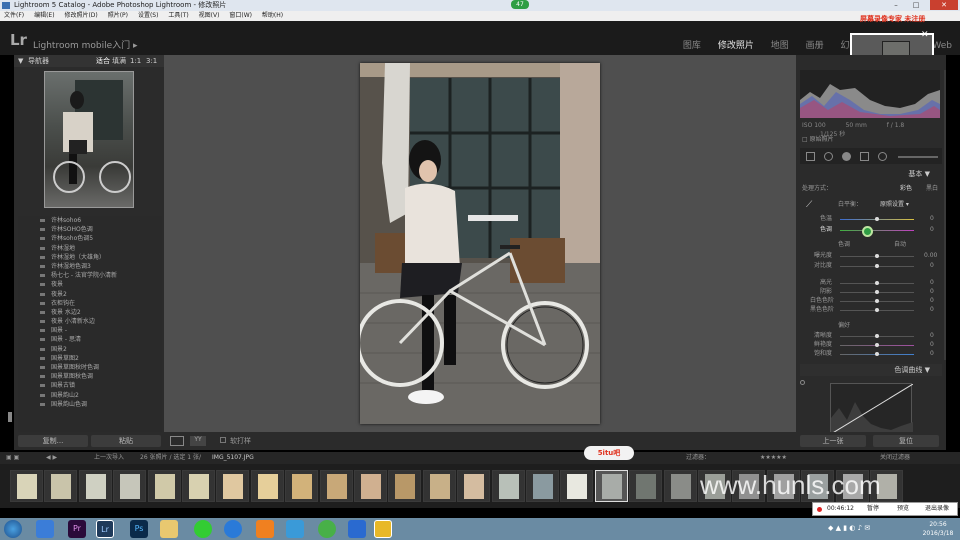  What do you see at coordinates (203, 529) in the screenshot?
I see `wechat-icon` at bounding box center [203, 529].